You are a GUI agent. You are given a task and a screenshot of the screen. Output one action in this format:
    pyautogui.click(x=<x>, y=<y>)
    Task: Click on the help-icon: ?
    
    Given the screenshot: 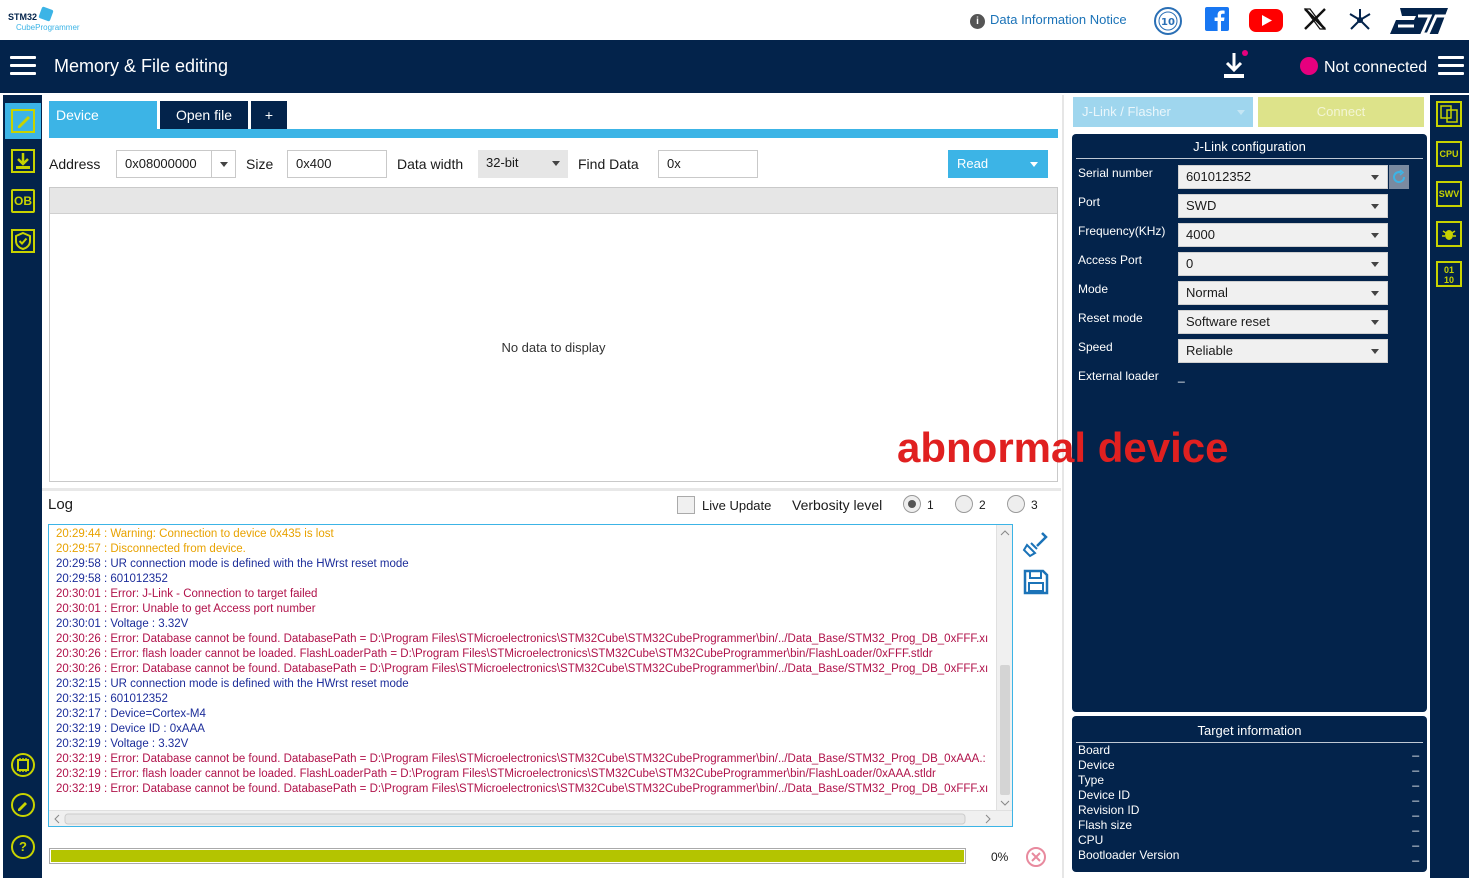 What is the action you would take?
    pyautogui.click(x=23, y=847)
    